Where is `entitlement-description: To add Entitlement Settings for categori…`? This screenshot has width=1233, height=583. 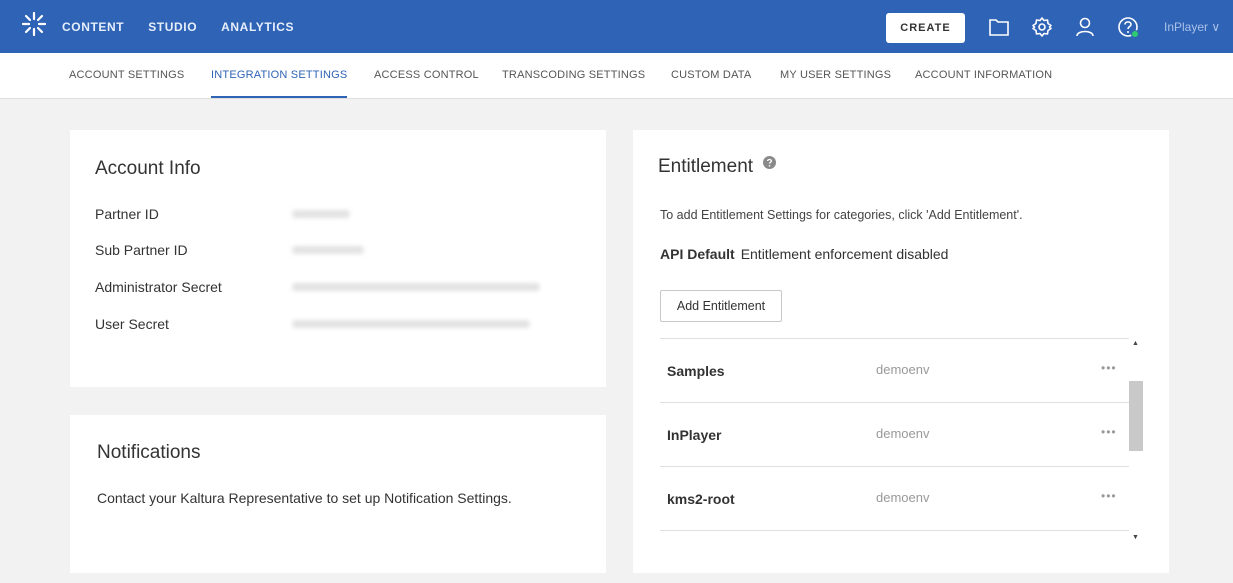 entitlement-description: To add Entitlement Settings for categori… is located at coordinates (841, 215).